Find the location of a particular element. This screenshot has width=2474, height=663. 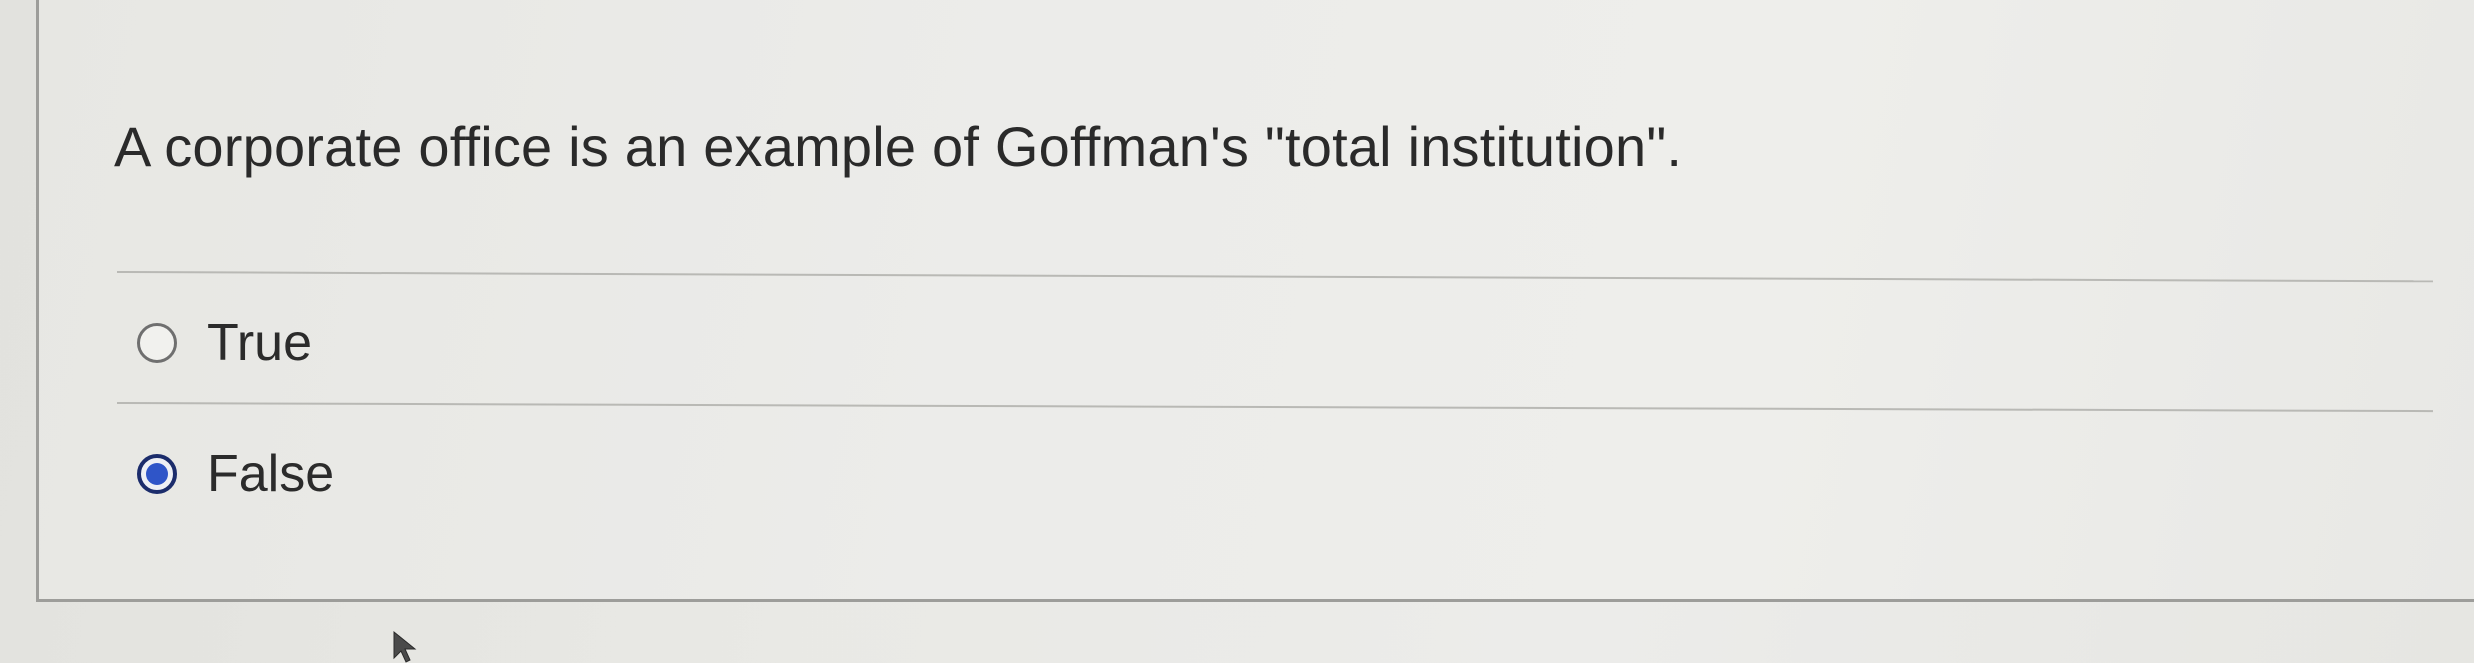

radio-selected-dot is located at coordinates (157, 474).